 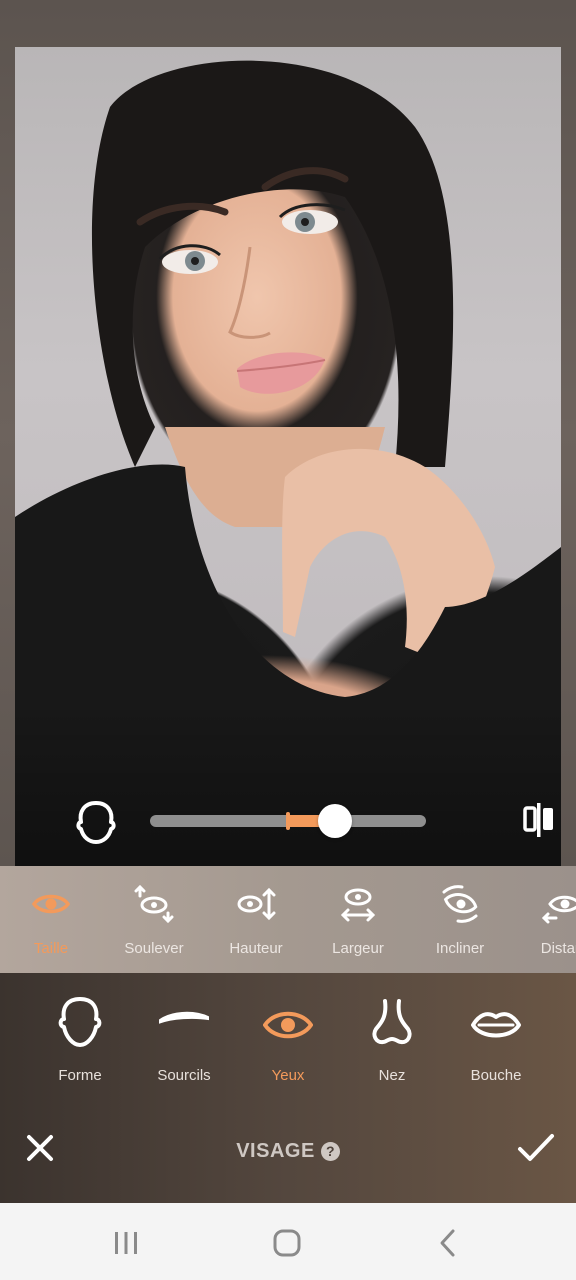 I want to click on tool-incliner: Incliner, so click(x=460, y=919).